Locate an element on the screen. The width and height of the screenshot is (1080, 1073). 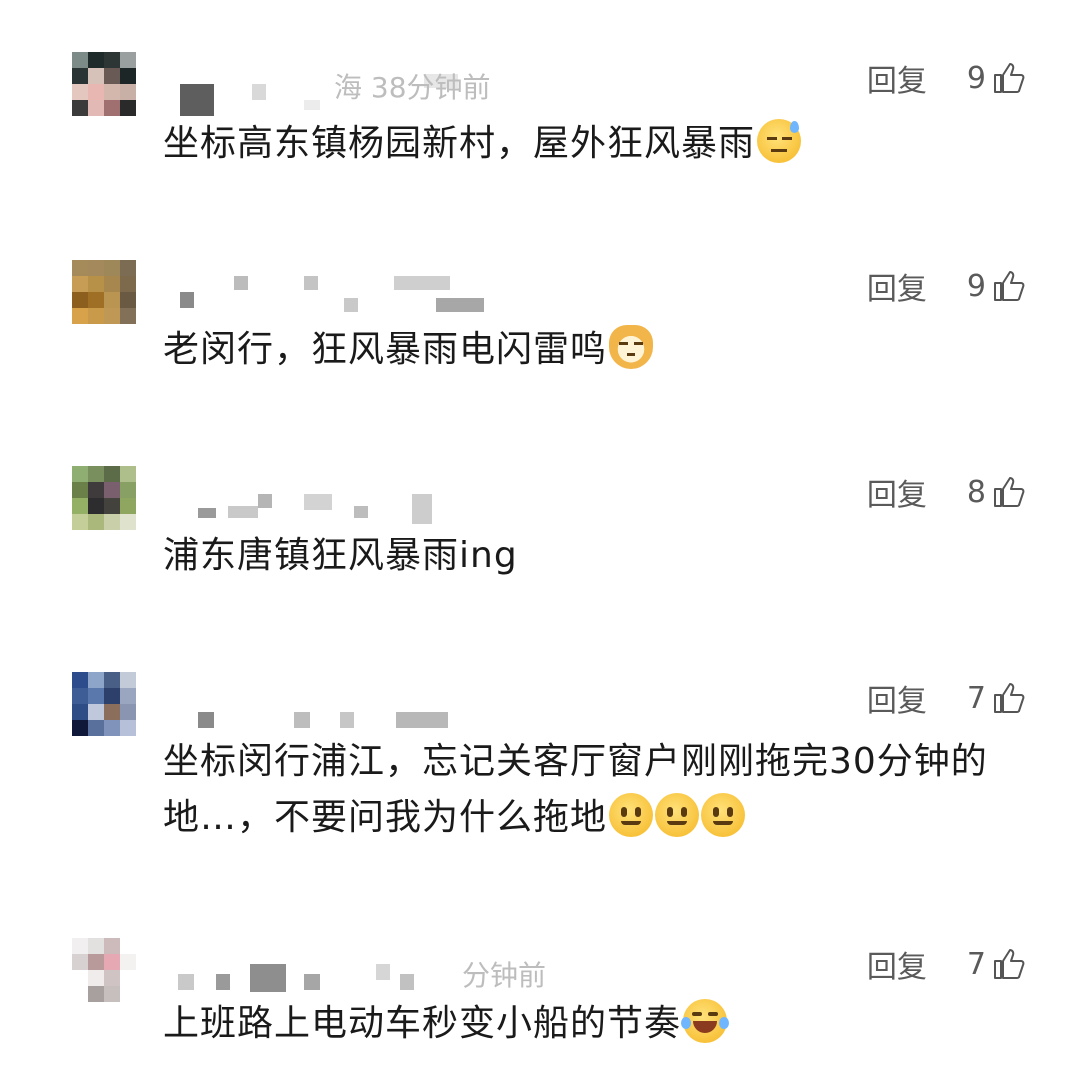
comment-text: 坐标高东镇杨园新村，屋外狂风暴雨 is located at coordinates (603, 144).